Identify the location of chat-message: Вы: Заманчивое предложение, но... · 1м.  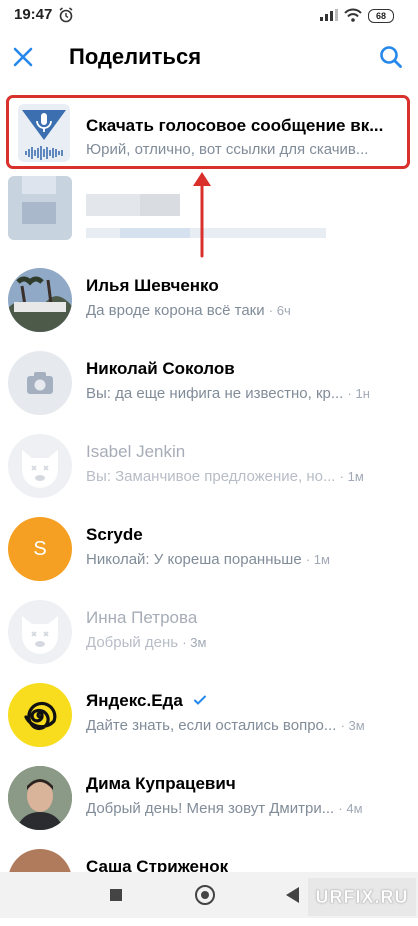
(236, 476).